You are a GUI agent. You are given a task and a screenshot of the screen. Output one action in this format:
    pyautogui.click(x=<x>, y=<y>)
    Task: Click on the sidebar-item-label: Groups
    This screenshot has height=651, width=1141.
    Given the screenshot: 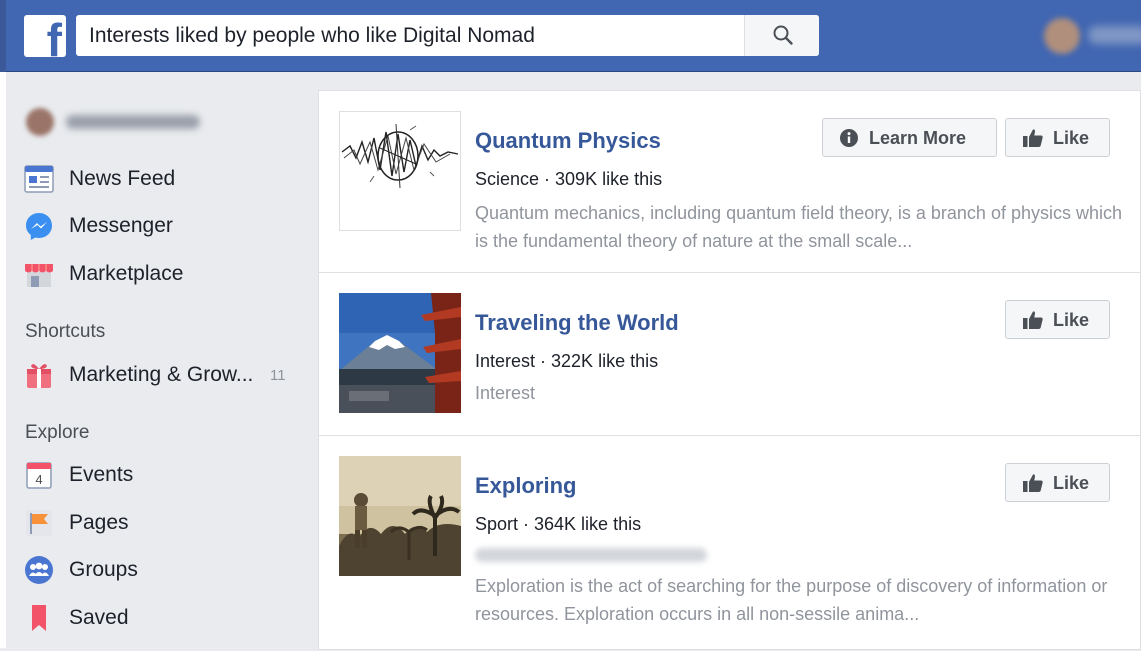 What is the action you would take?
    pyautogui.click(x=103, y=569)
    